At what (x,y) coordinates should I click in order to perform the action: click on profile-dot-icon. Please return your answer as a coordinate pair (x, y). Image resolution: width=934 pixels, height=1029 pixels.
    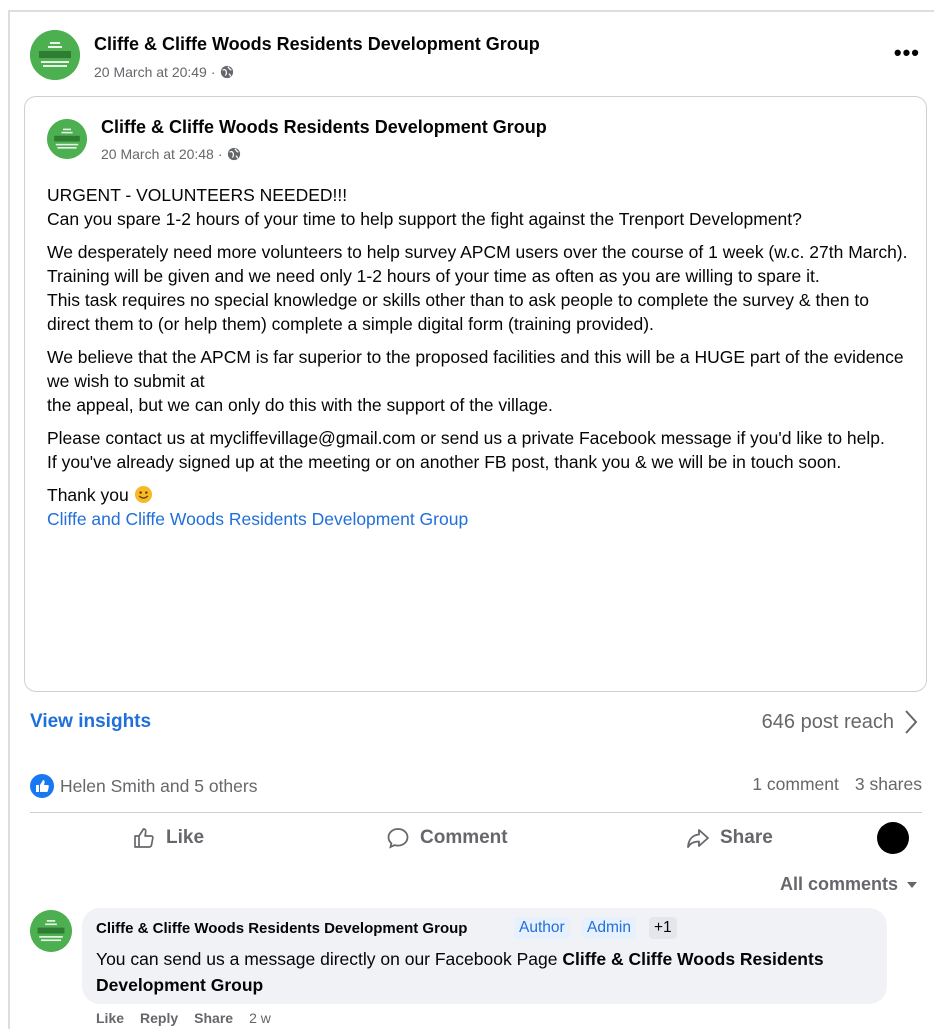
    Looking at the image, I should click on (893, 838).